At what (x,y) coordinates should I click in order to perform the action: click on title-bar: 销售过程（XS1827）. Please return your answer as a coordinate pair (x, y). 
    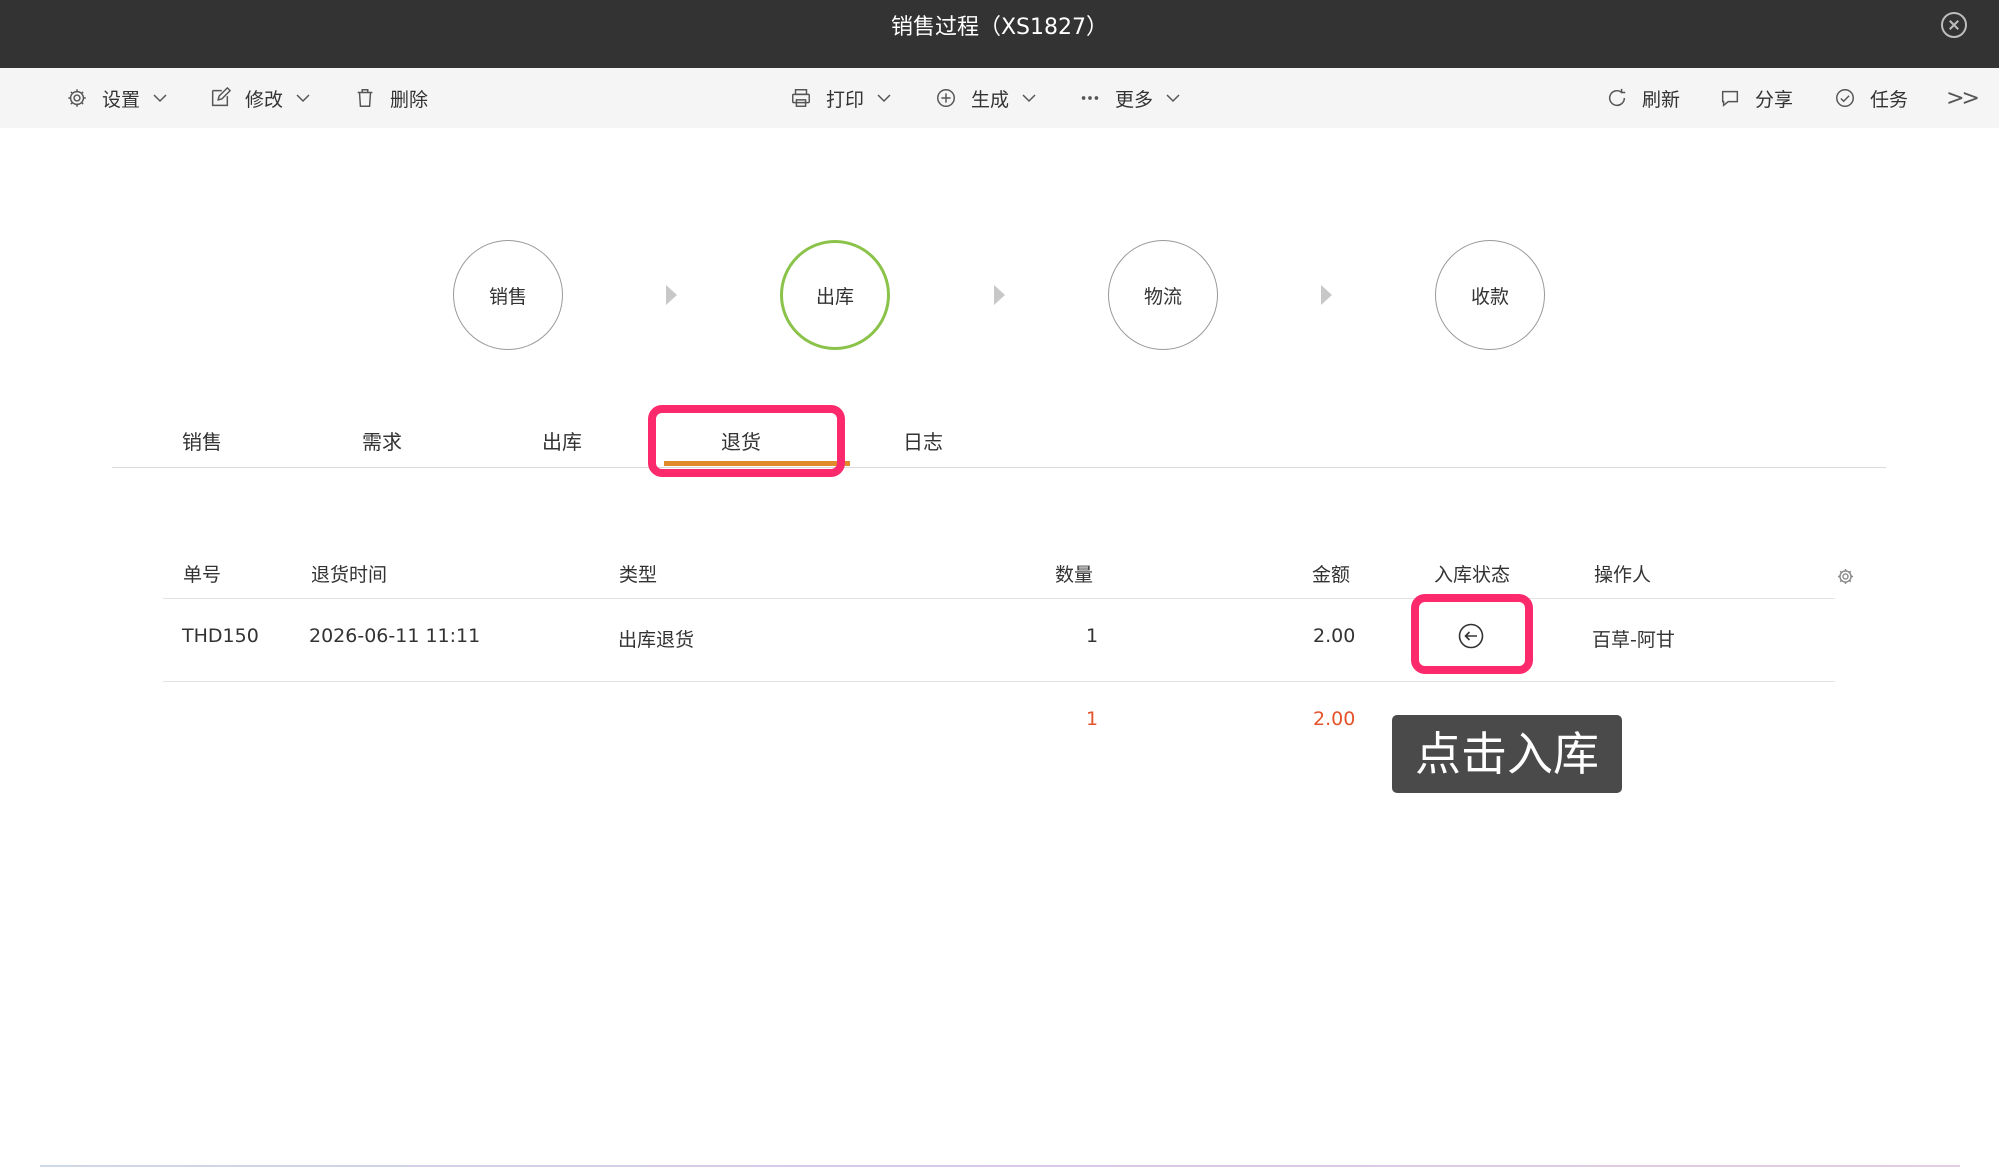
    Looking at the image, I should click on (999, 34).